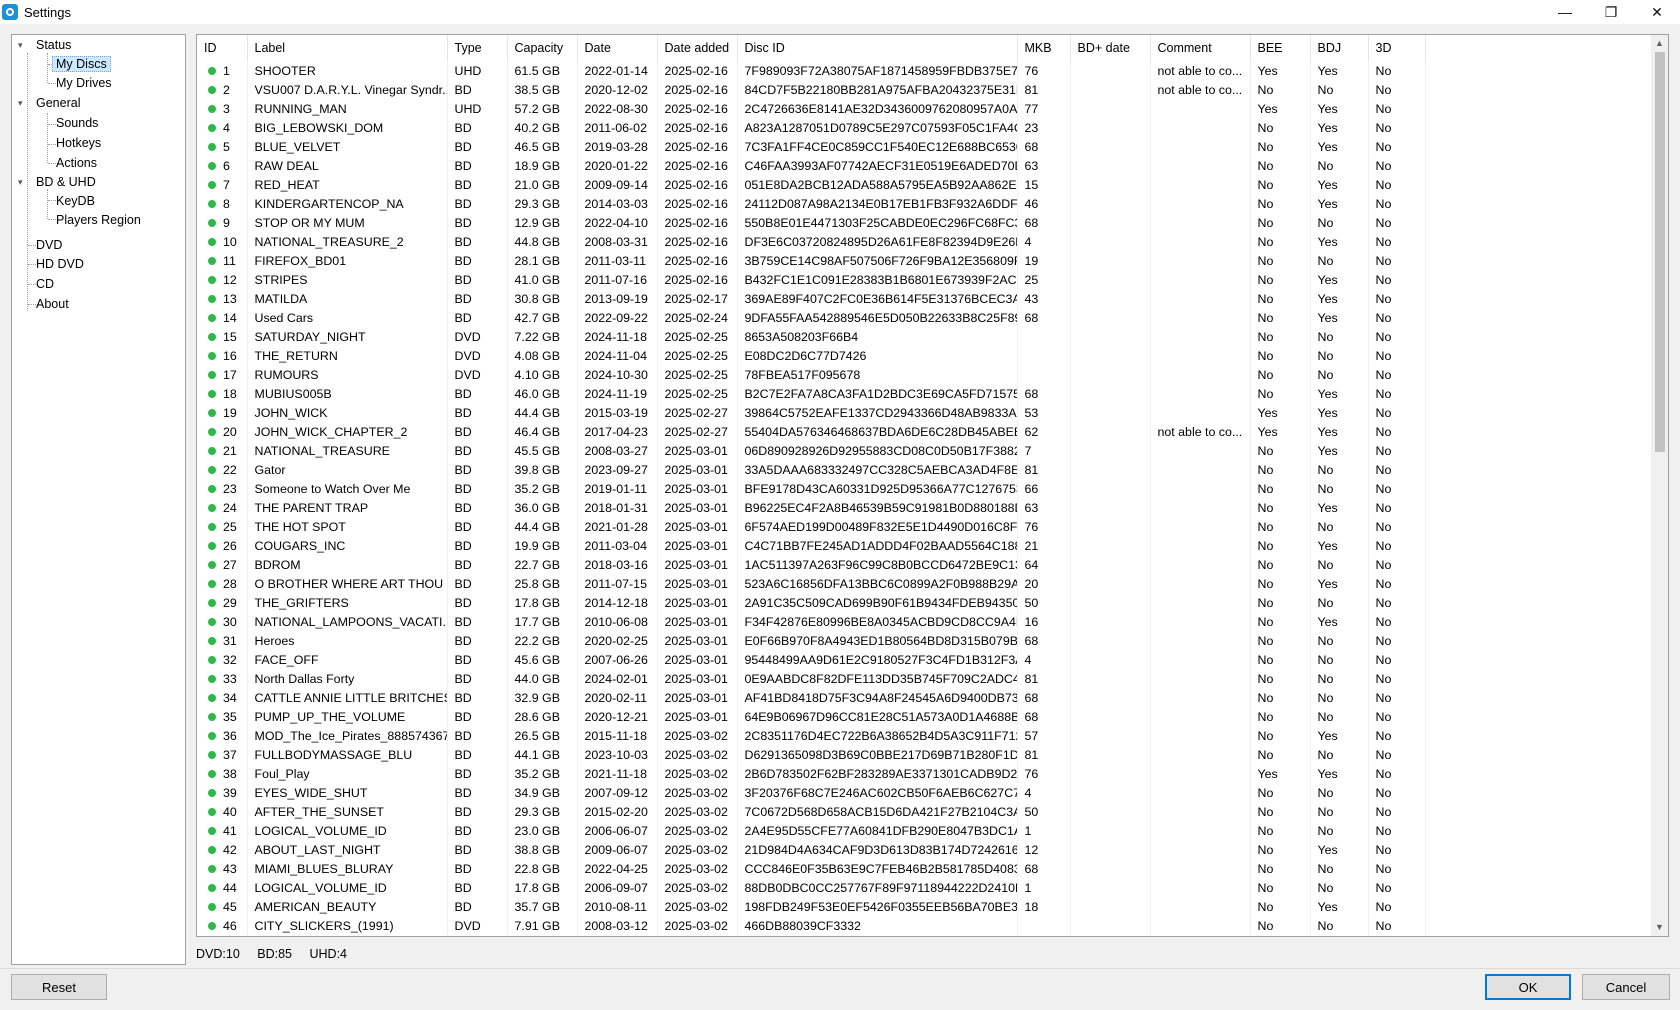 Image resolution: width=1680 pixels, height=1010 pixels. What do you see at coordinates (1657, 12) in the screenshot?
I see `close-button: ✕` at bounding box center [1657, 12].